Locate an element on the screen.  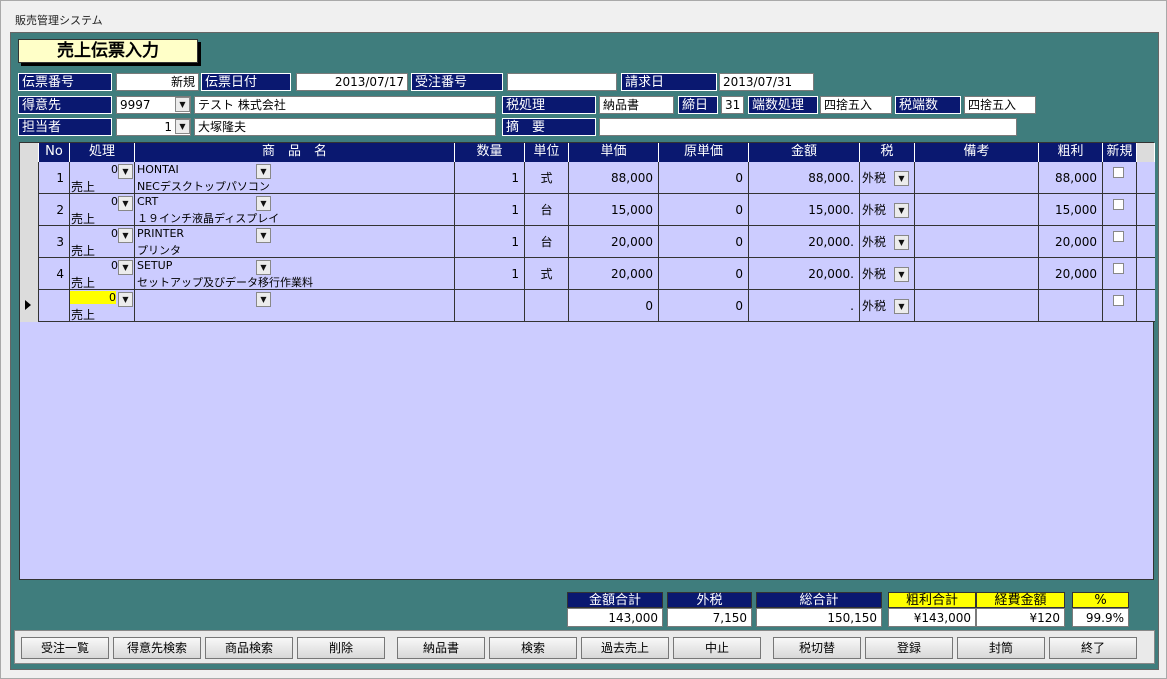
product-cell: HONTAI ▼ NECデスクトップパソコン is located at coordinates (295, 178).